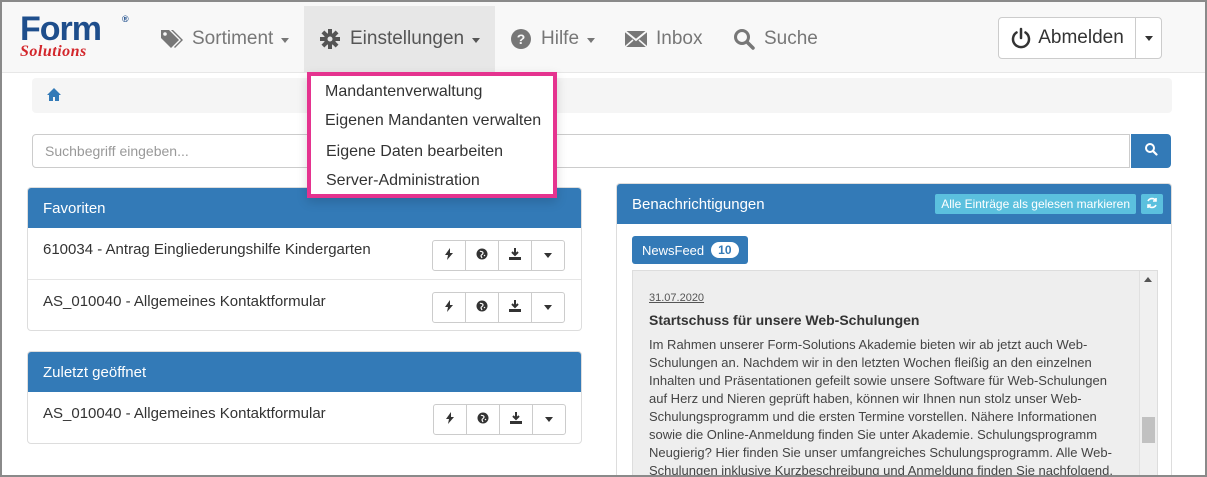  I want to click on recent-form-title: AS_010040 - Allgemeines Kontaktformular, so click(184, 413).